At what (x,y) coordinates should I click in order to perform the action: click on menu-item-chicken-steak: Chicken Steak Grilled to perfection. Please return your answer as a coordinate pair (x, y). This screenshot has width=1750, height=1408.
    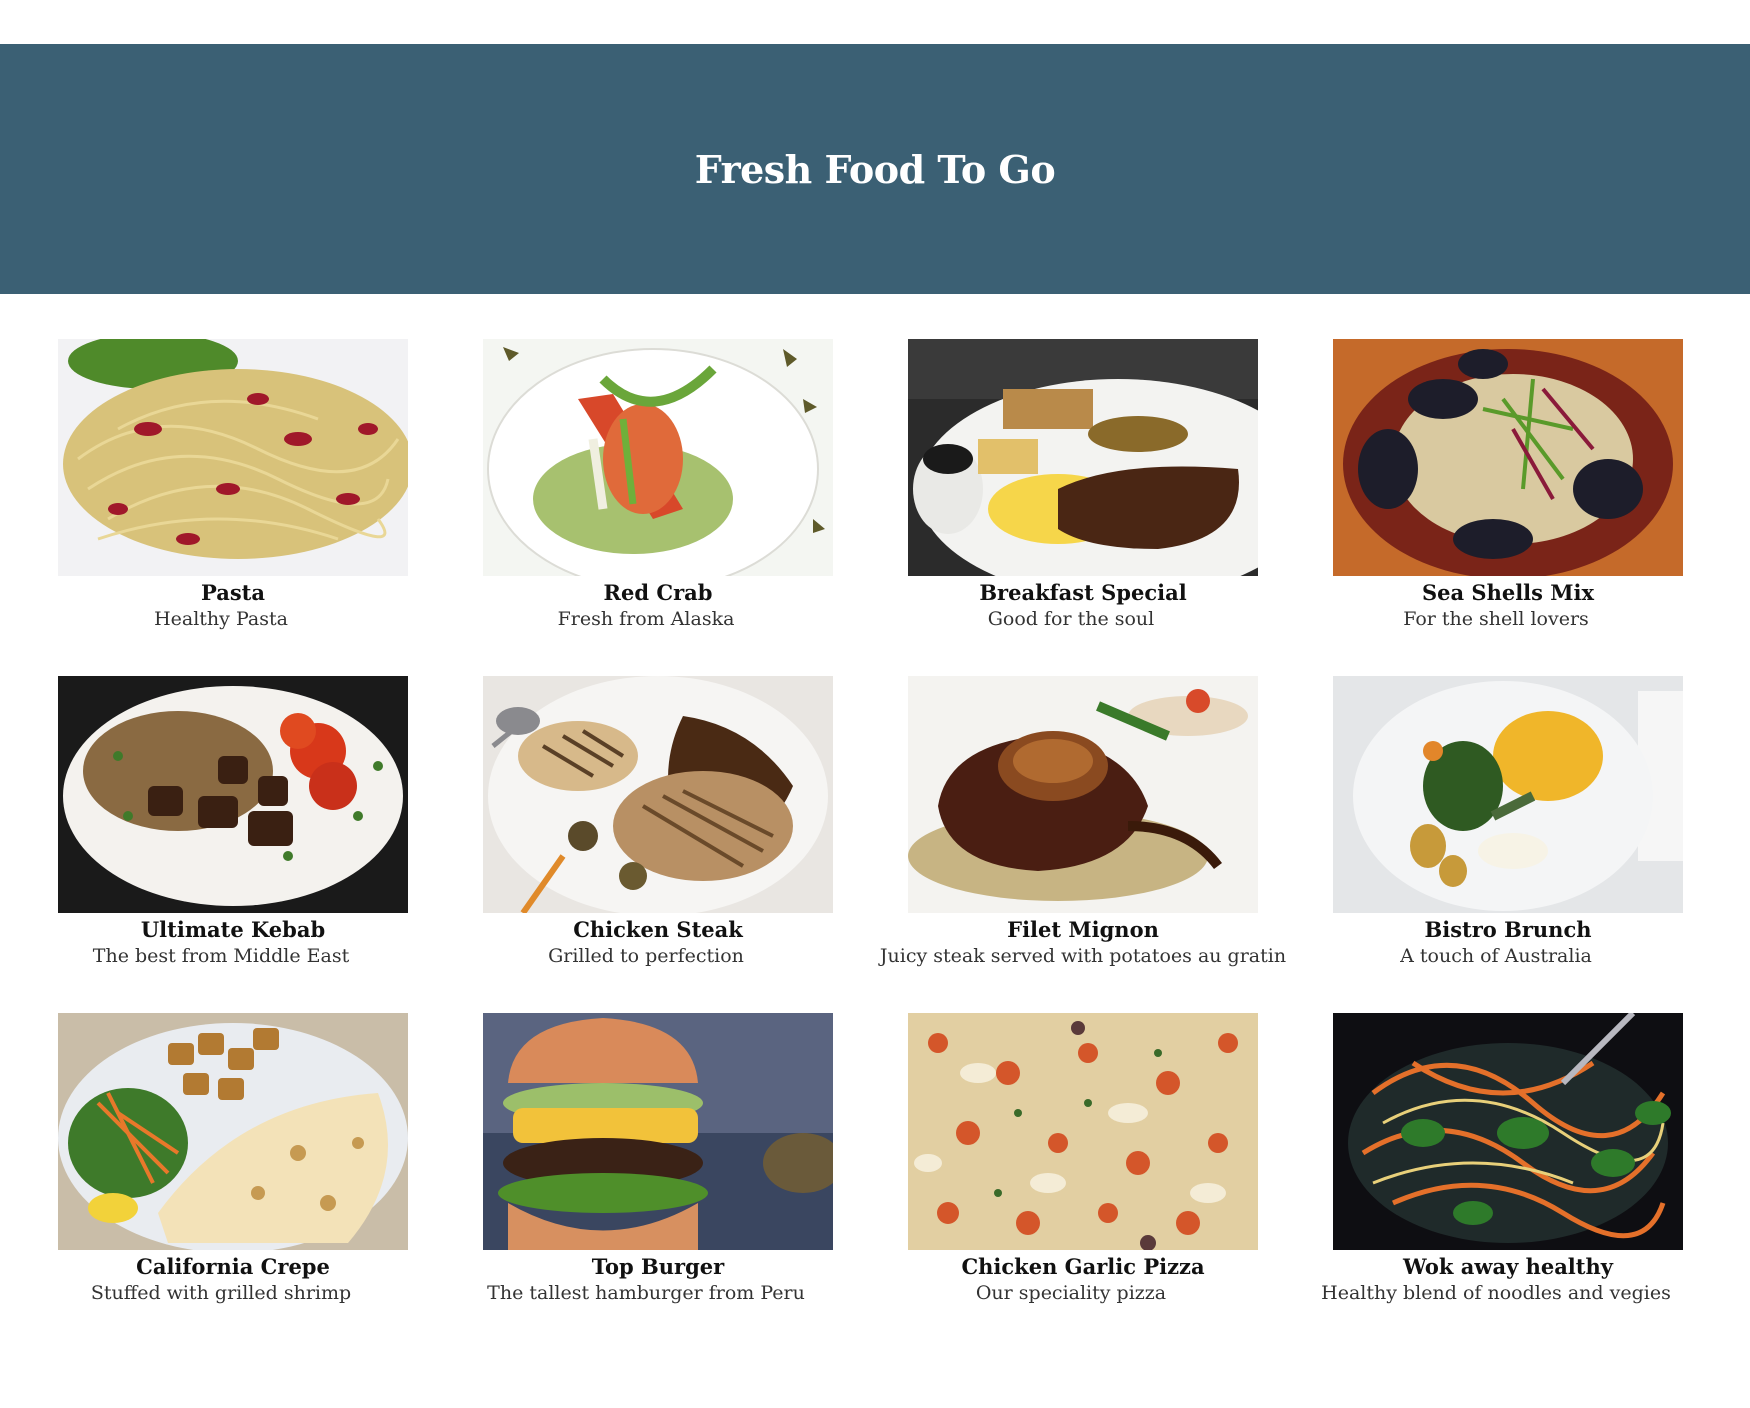
    Looking at the image, I should click on (658, 822).